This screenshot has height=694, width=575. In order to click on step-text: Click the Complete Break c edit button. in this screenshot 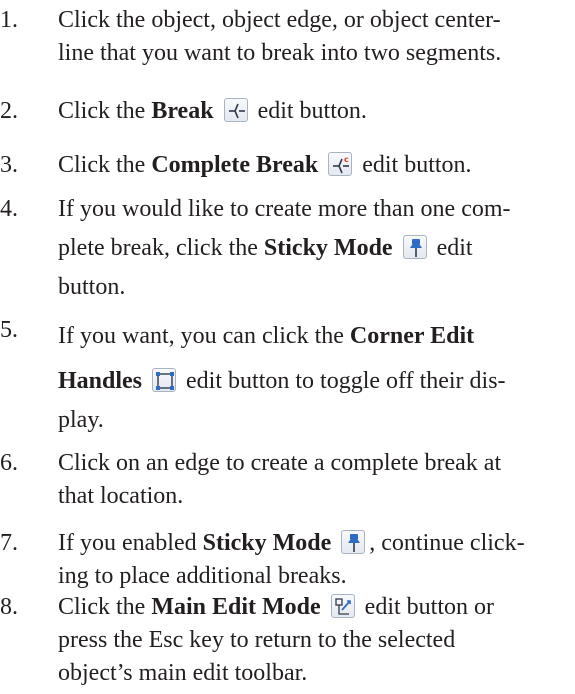, I will do `click(308, 165)`.